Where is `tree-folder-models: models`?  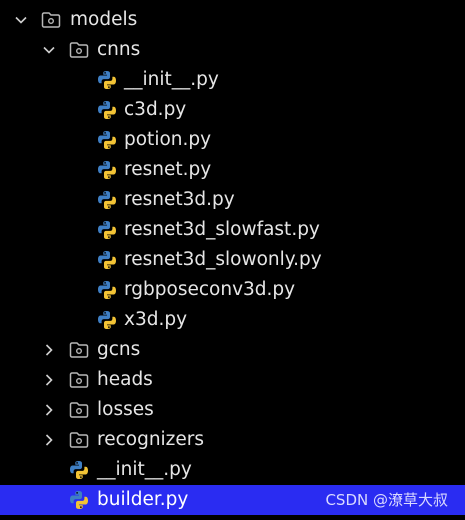
tree-folder-models: models is located at coordinates (232, 20).